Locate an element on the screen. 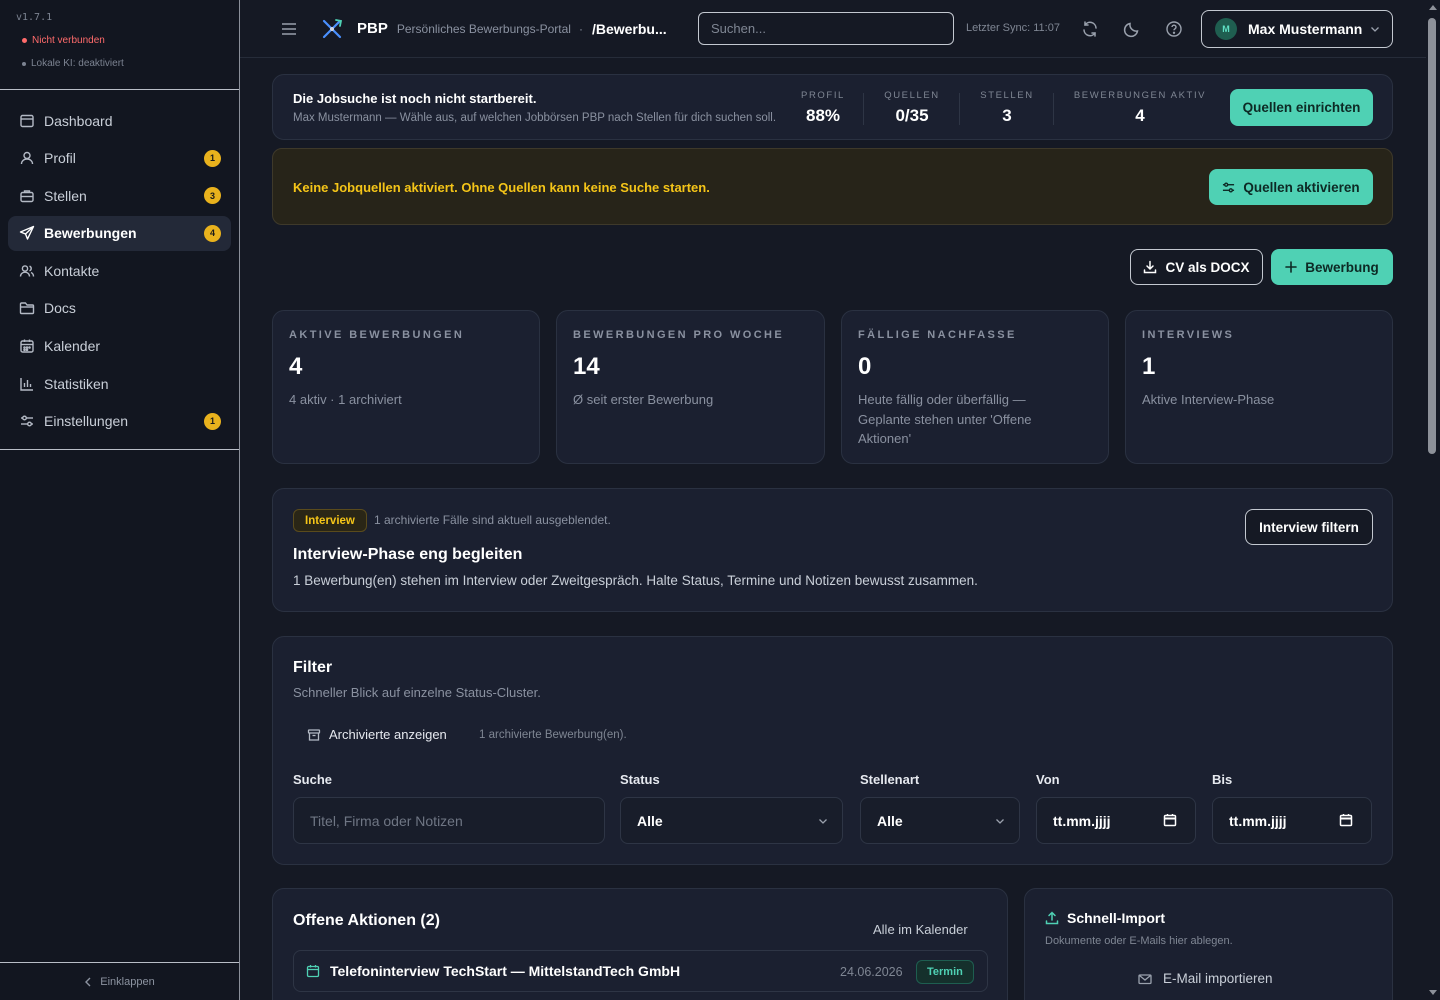 This screenshot has height=1000, width=1440. filter-interview-button: Interview filtern is located at coordinates (1309, 527).